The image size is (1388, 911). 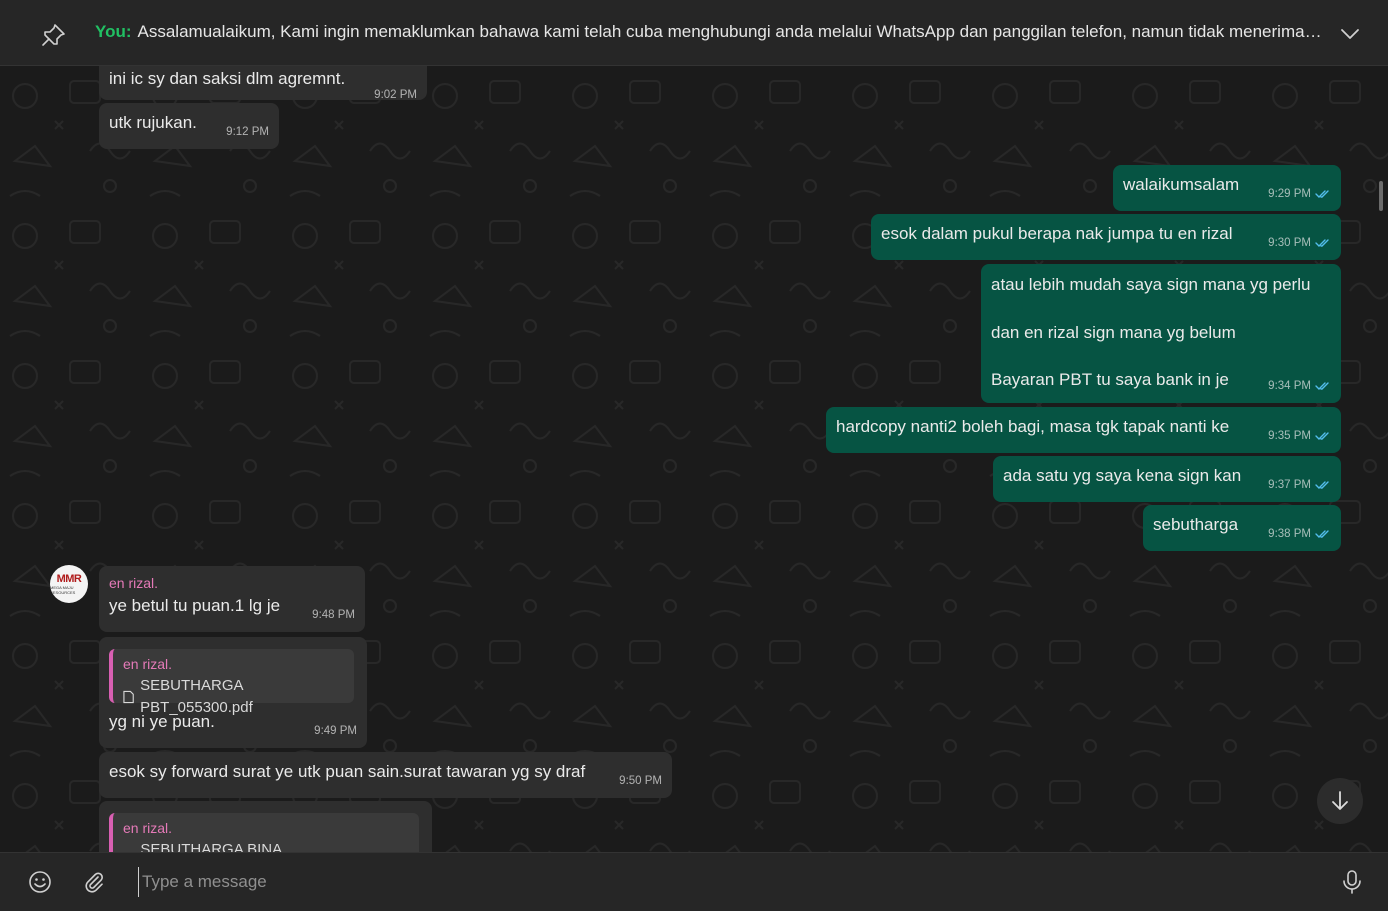 What do you see at coordinates (247, 132) in the screenshot?
I see `message-time: 9:12 PM` at bounding box center [247, 132].